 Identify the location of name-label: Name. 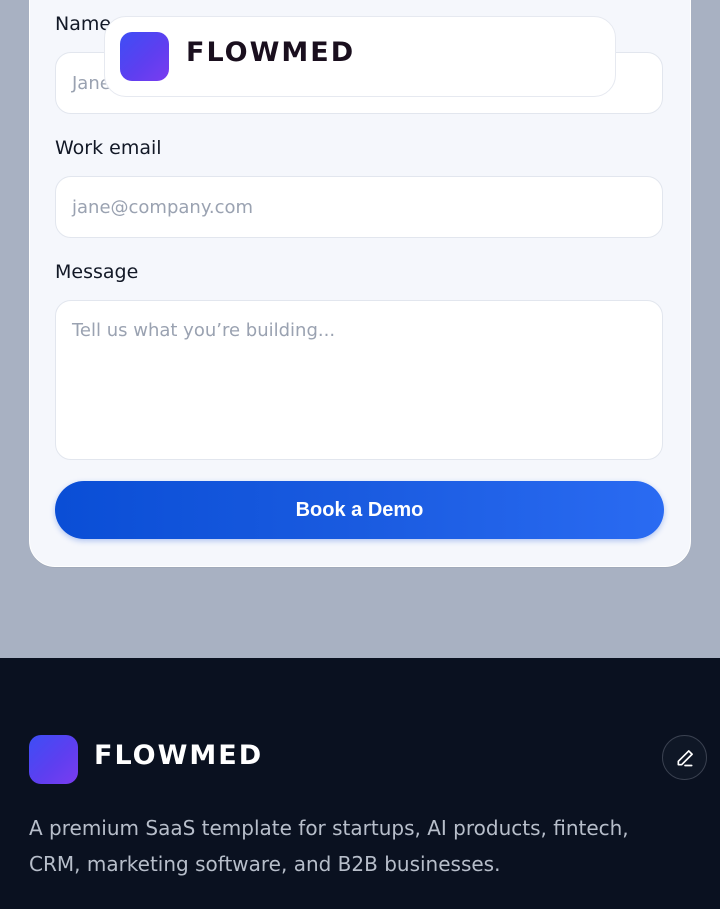
(83, 24).